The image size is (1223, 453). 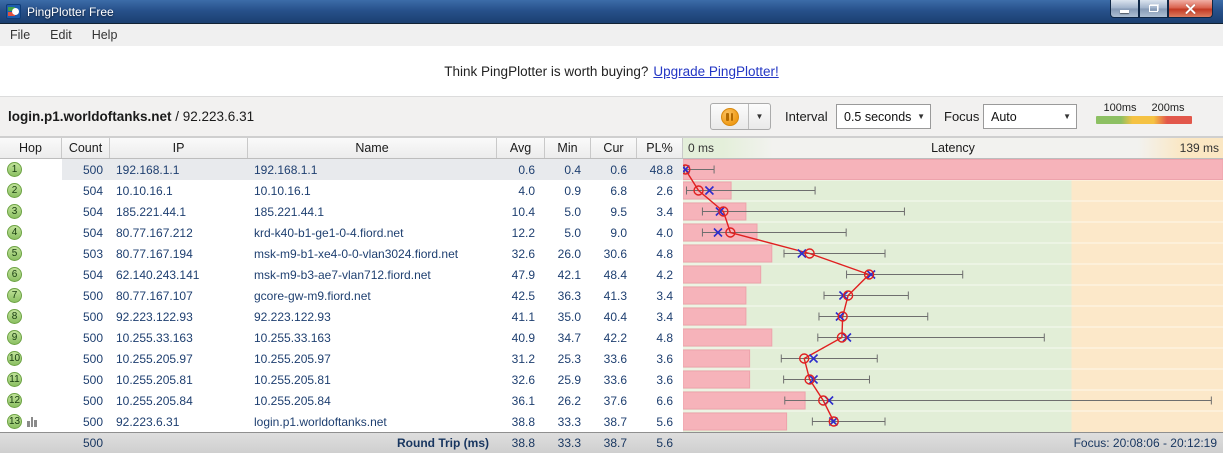 What do you see at coordinates (86, 148) in the screenshot?
I see `header-count: Count` at bounding box center [86, 148].